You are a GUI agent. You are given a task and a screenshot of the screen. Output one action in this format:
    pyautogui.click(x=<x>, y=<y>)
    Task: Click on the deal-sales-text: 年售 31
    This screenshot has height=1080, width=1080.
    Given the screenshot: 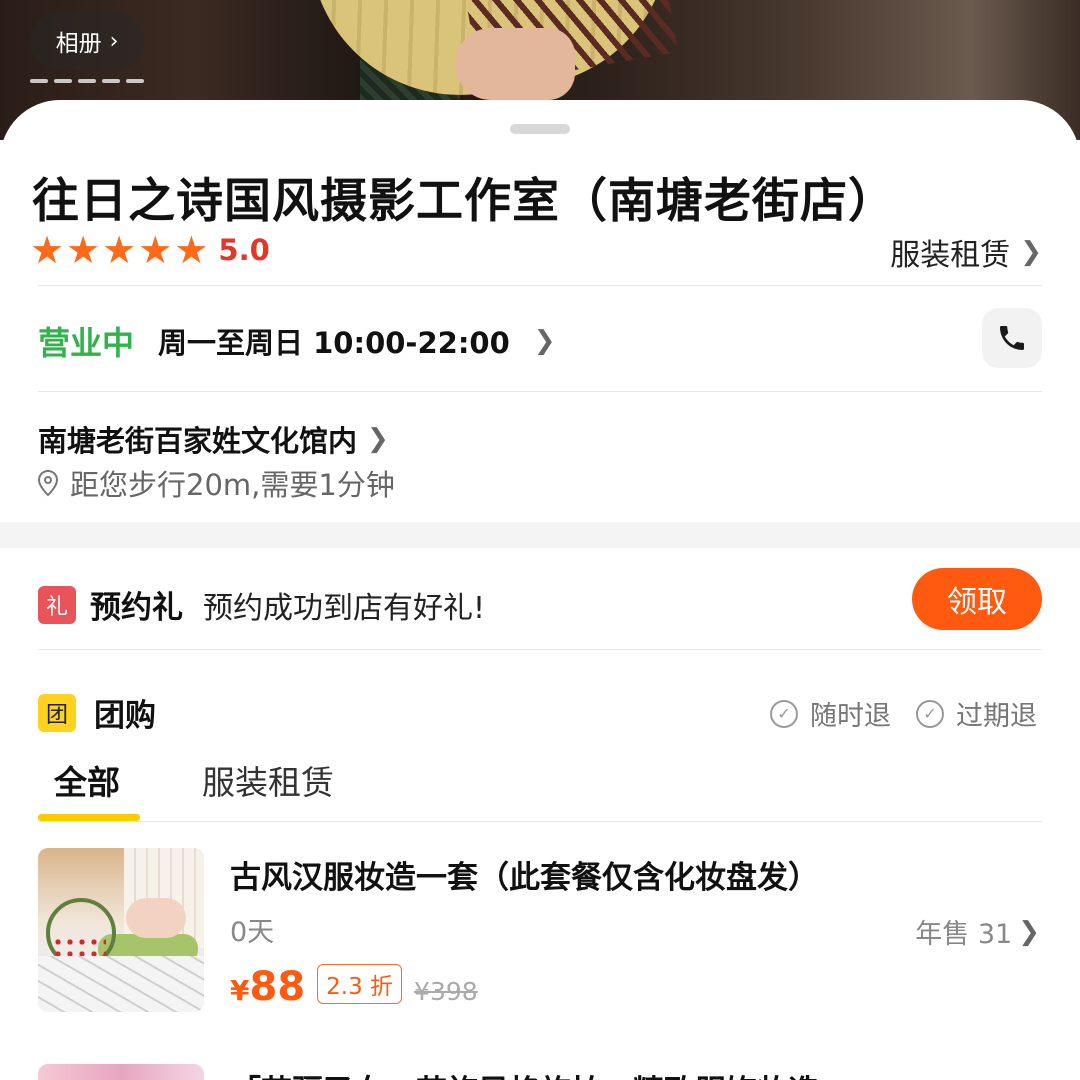 What is the action you would take?
    pyautogui.click(x=964, y=934)
    